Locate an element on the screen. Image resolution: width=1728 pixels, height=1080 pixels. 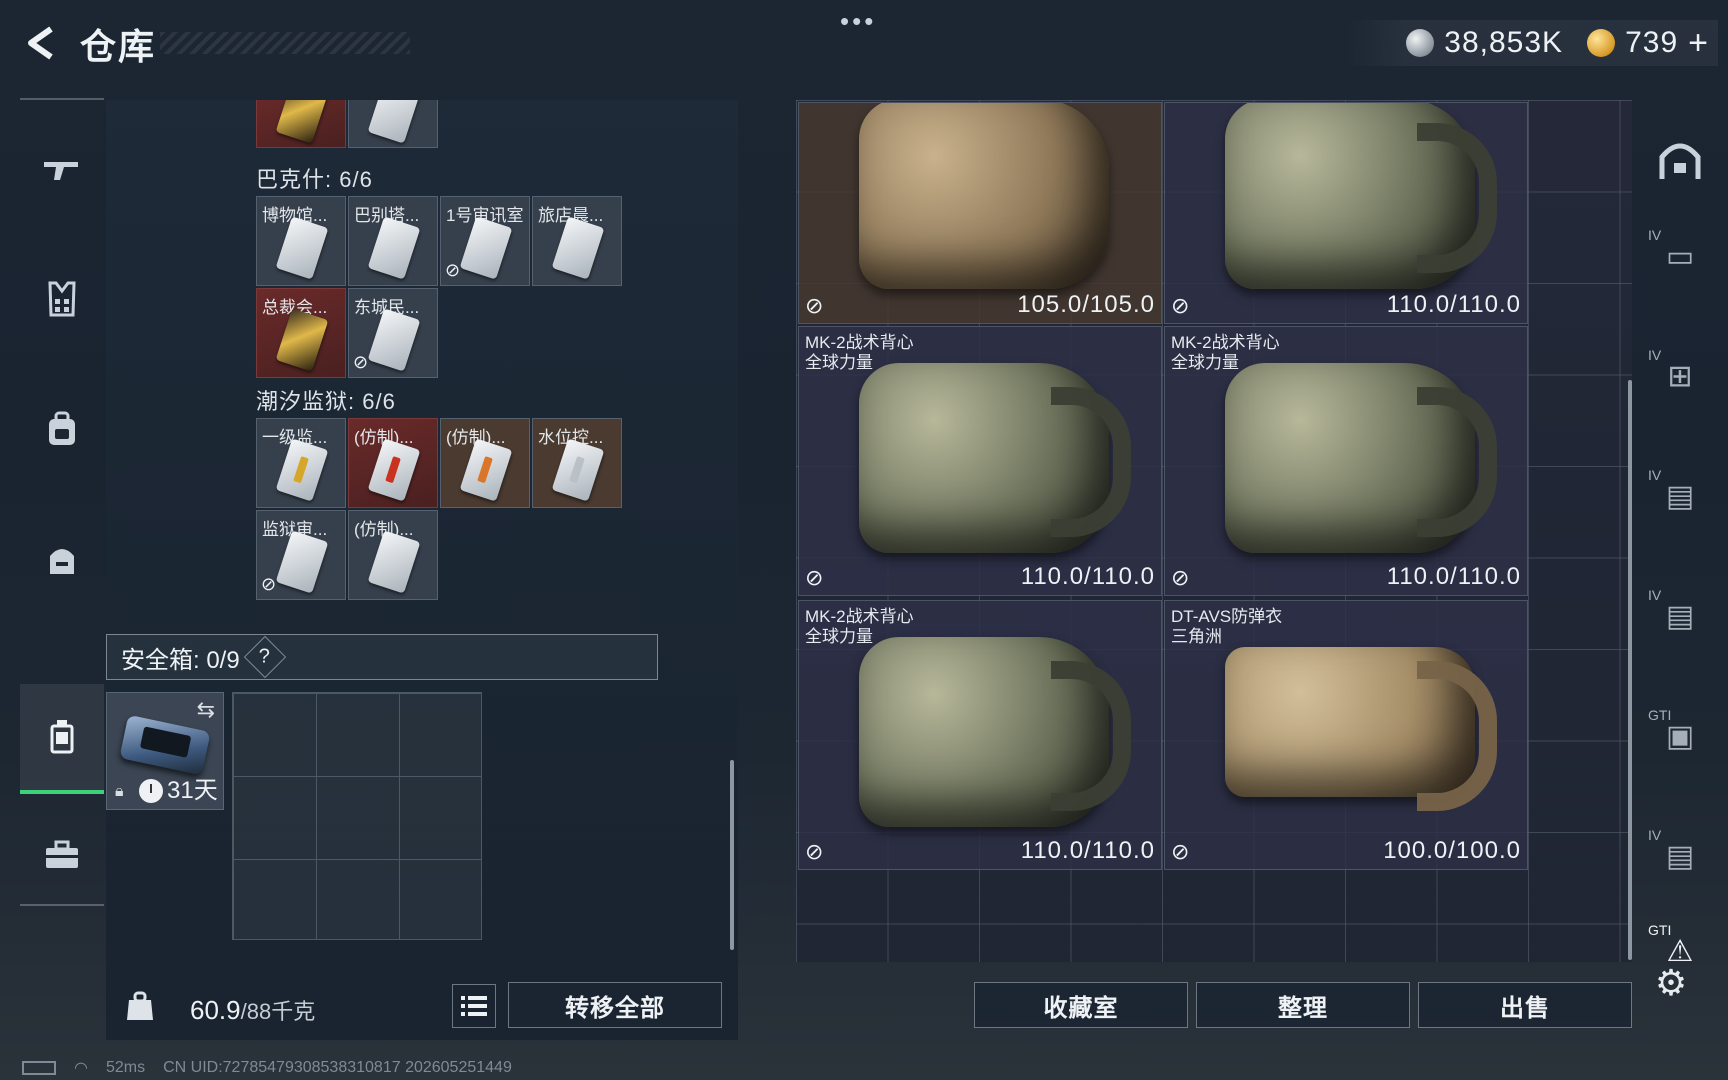
gold-coin-icon is located at coordinates (1601, 43).